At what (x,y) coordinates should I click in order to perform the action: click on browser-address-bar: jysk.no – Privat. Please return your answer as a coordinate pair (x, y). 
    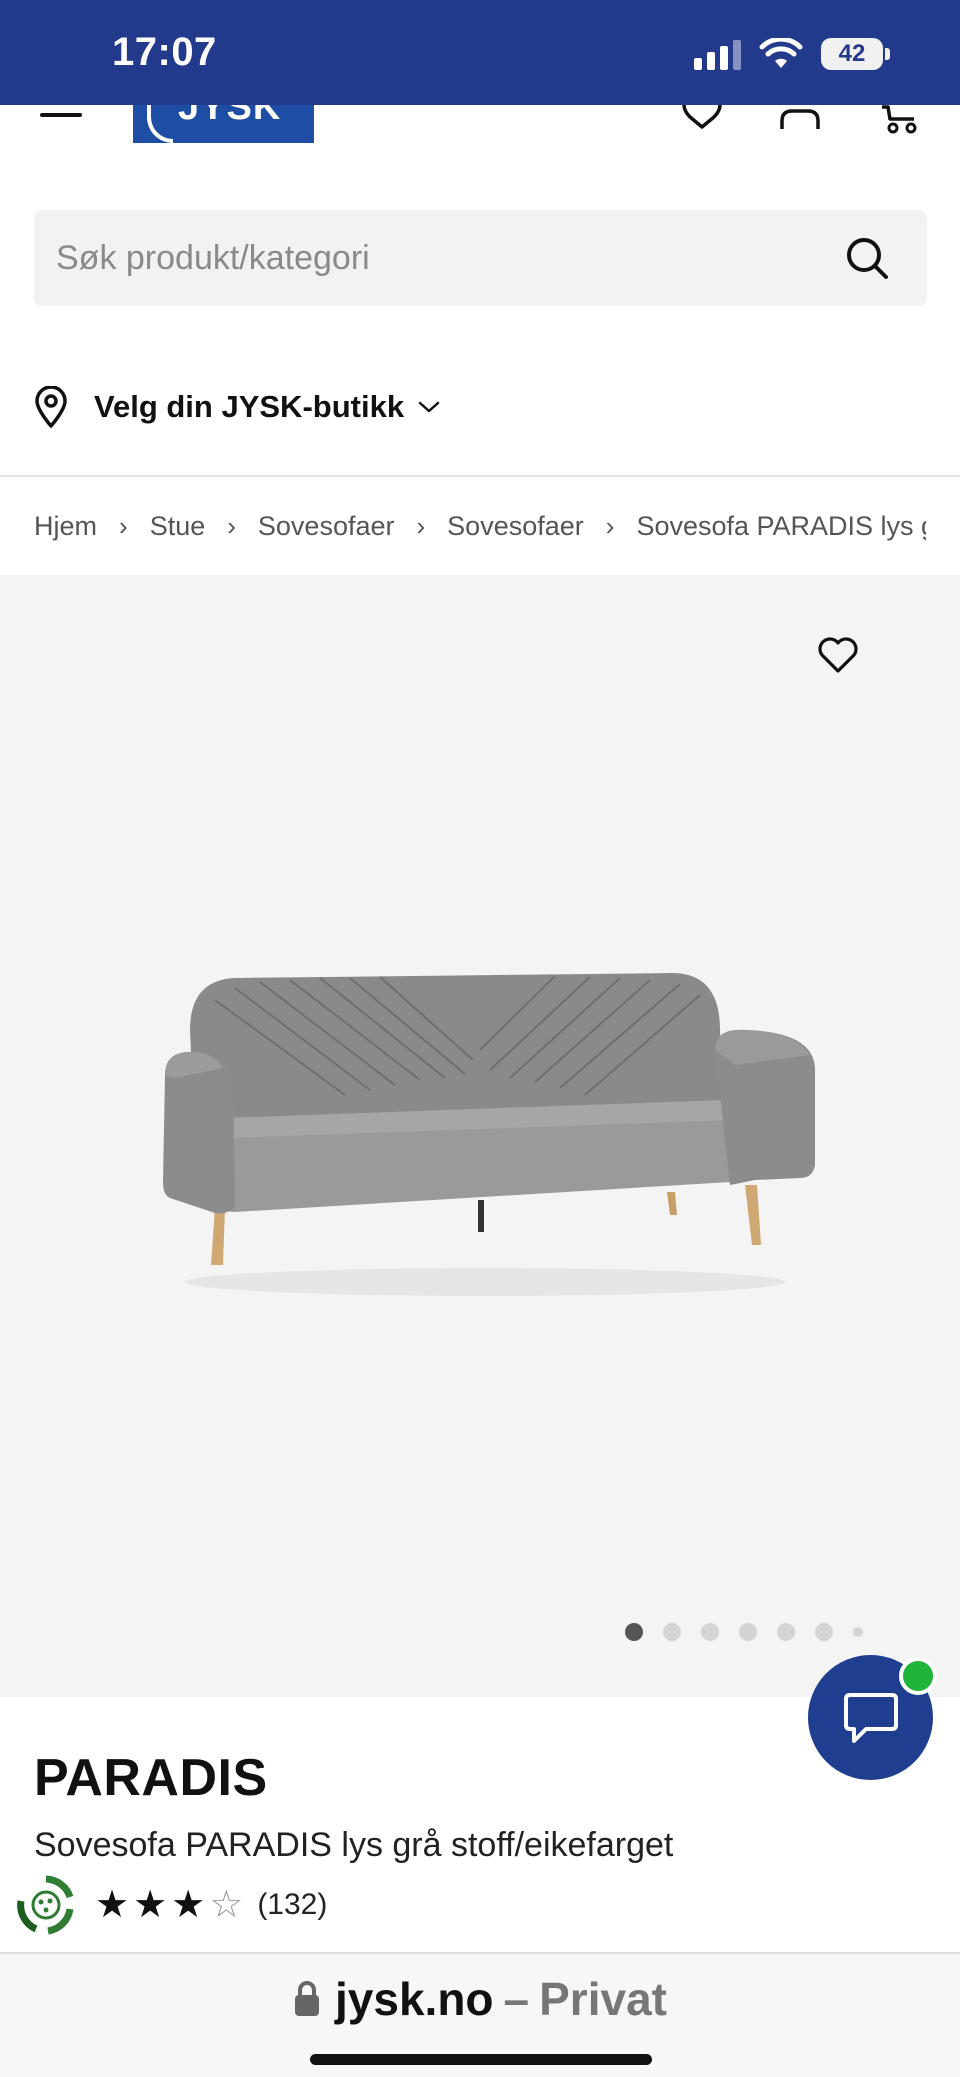
    Looking at the image, I should click on (480, 2014).